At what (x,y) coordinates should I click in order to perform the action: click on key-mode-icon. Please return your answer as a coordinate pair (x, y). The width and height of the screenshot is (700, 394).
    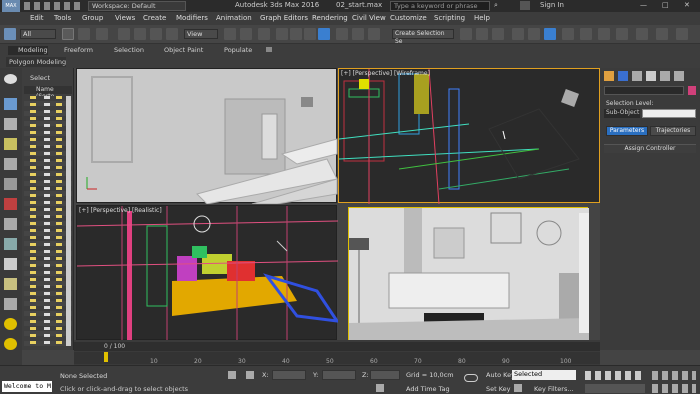
    Looking at the image, I should click on (518, 388).